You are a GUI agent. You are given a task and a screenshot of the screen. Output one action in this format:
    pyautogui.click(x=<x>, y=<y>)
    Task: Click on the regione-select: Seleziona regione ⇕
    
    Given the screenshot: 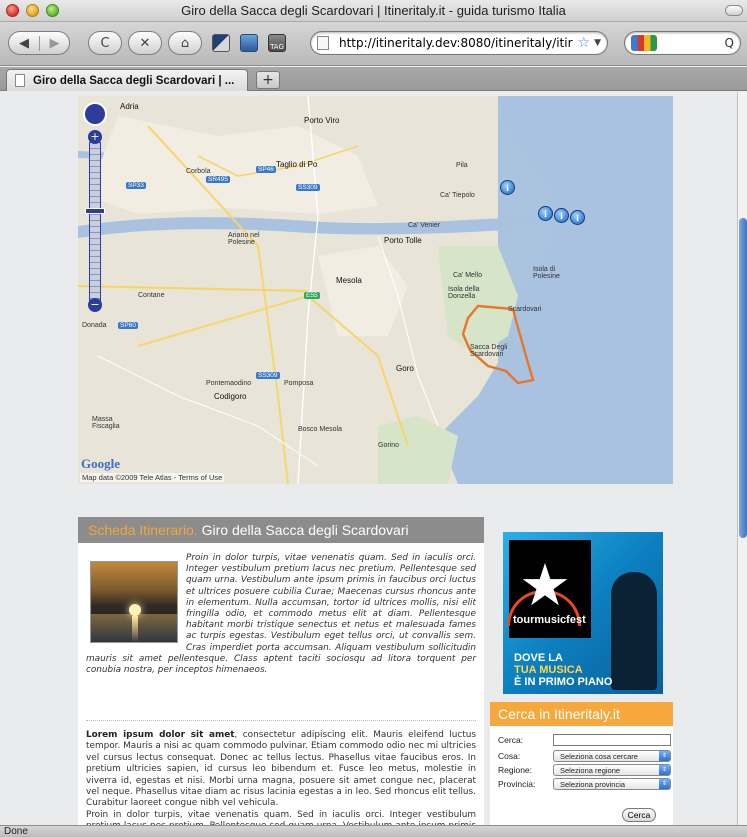 What is the action you would take?
    pyautogui.click(x=612, y=770)
    